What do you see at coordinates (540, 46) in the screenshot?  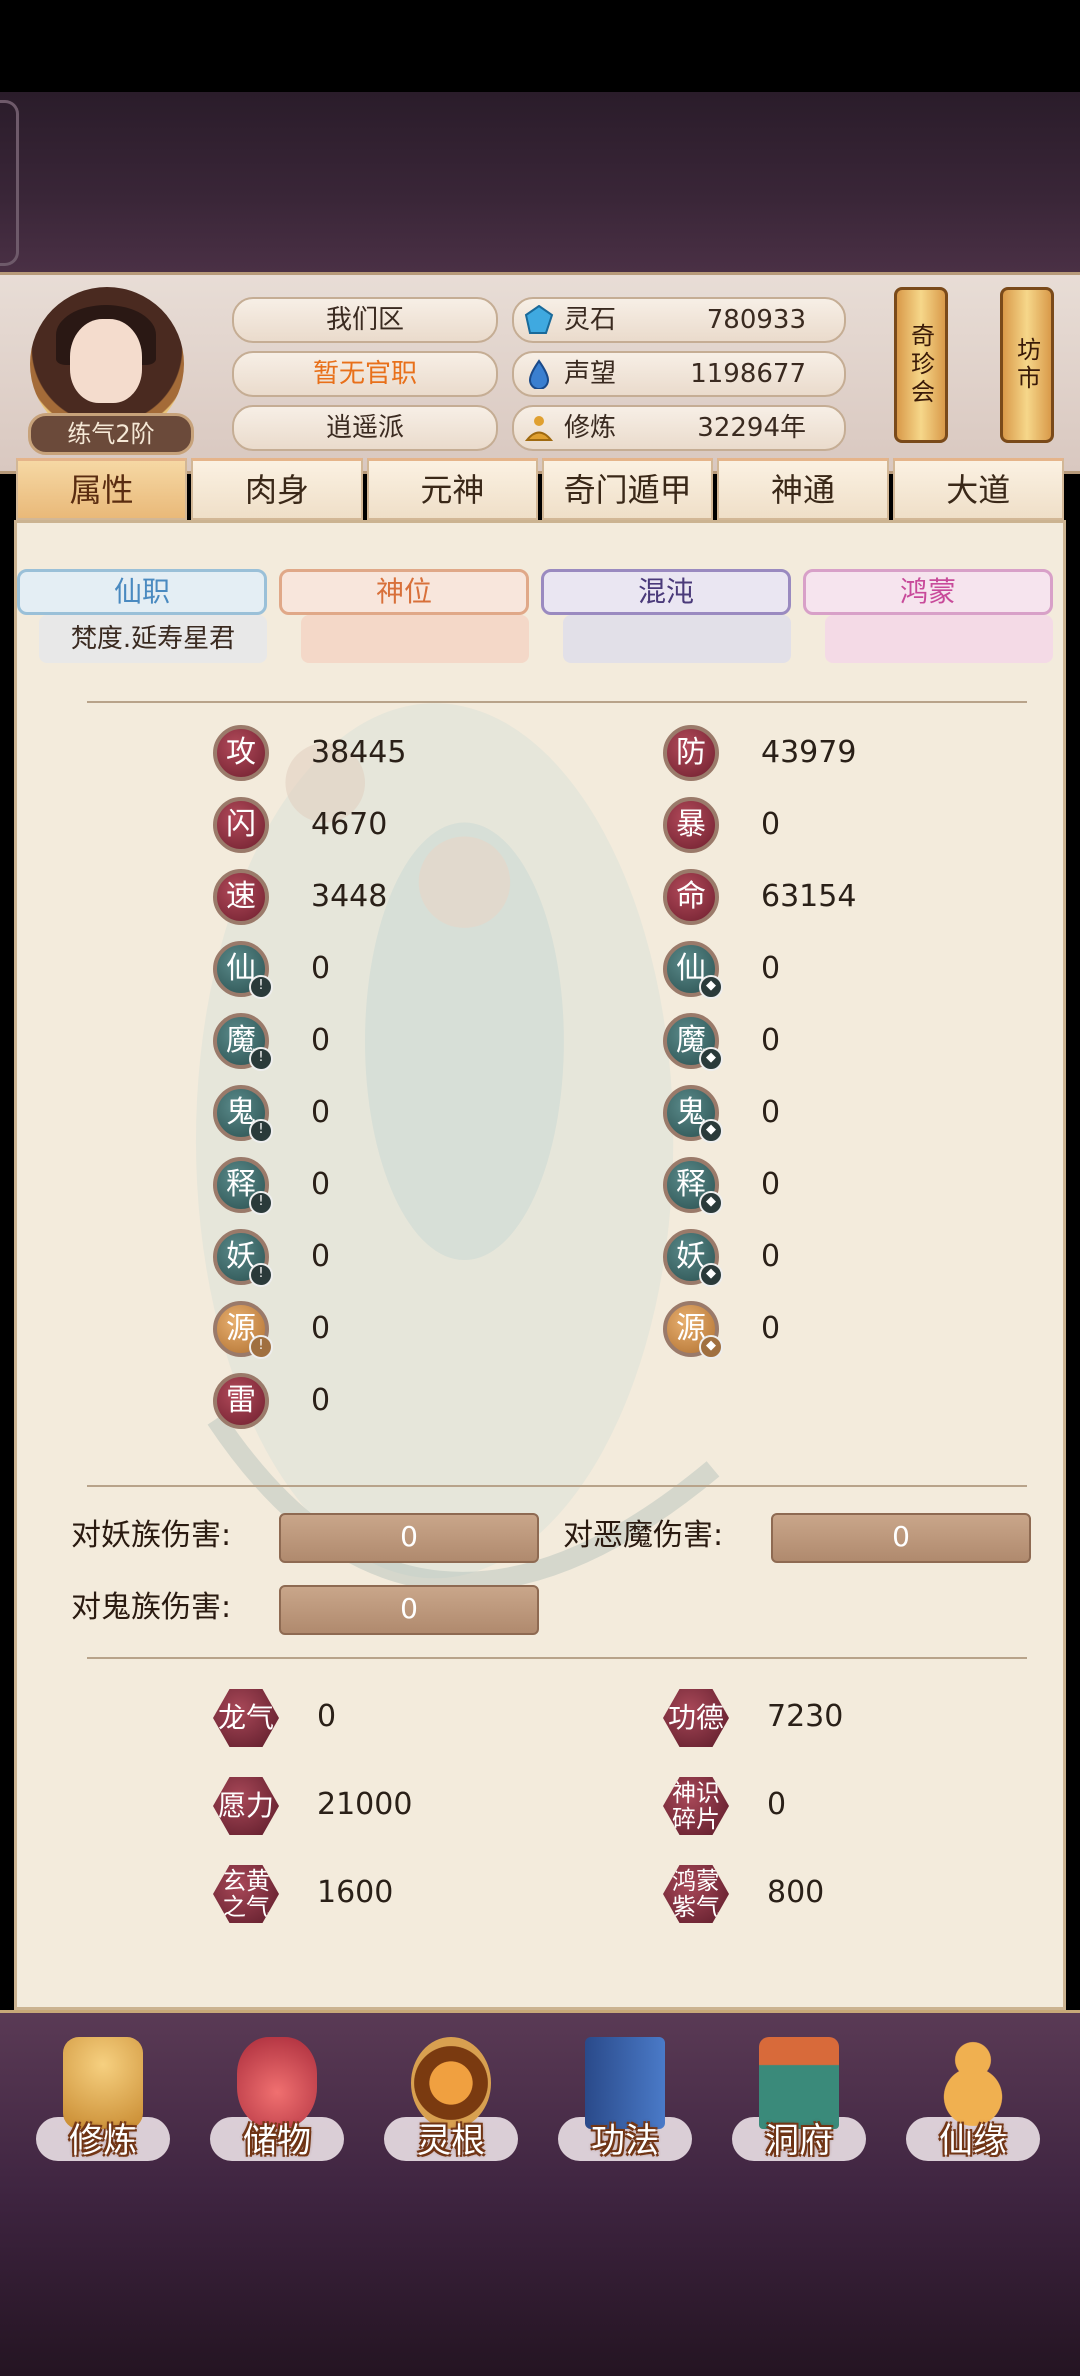 I see `status-bar` at bounding box center [540, 46].